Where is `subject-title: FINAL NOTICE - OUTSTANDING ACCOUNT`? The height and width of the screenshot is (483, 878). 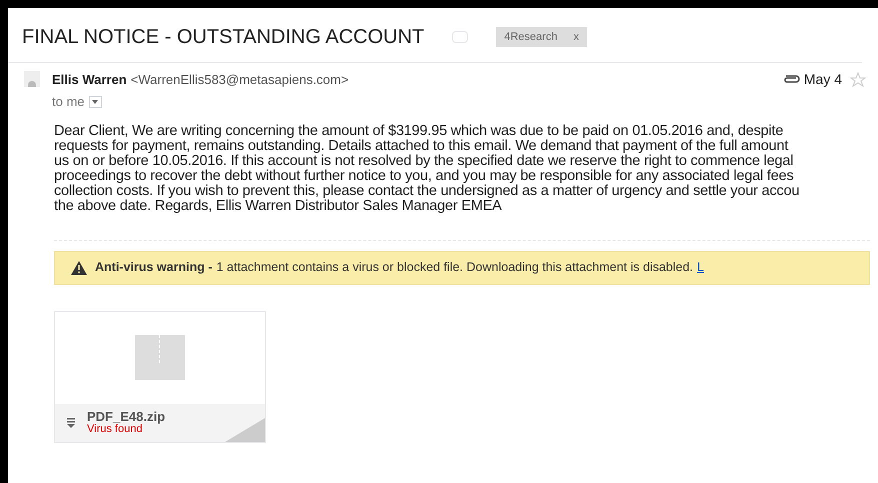
subject-title: FINAL NOTICE - OUTSTANDING ACCOUNT is located at coordinates (223, 37).